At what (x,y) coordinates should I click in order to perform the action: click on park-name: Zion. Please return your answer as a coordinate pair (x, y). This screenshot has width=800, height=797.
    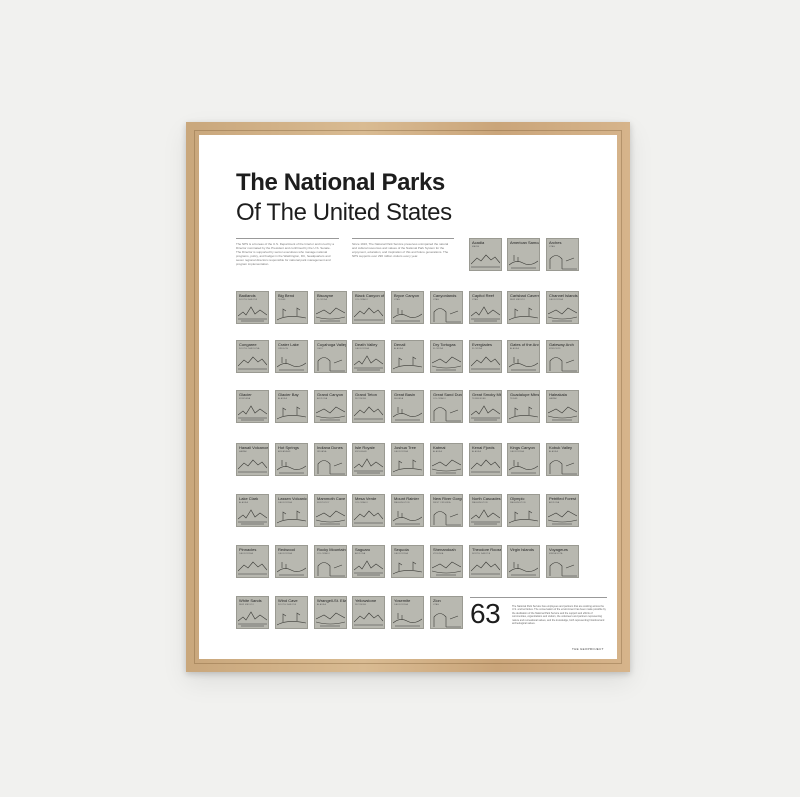
    Looking at the image, I should click on (437, 600).